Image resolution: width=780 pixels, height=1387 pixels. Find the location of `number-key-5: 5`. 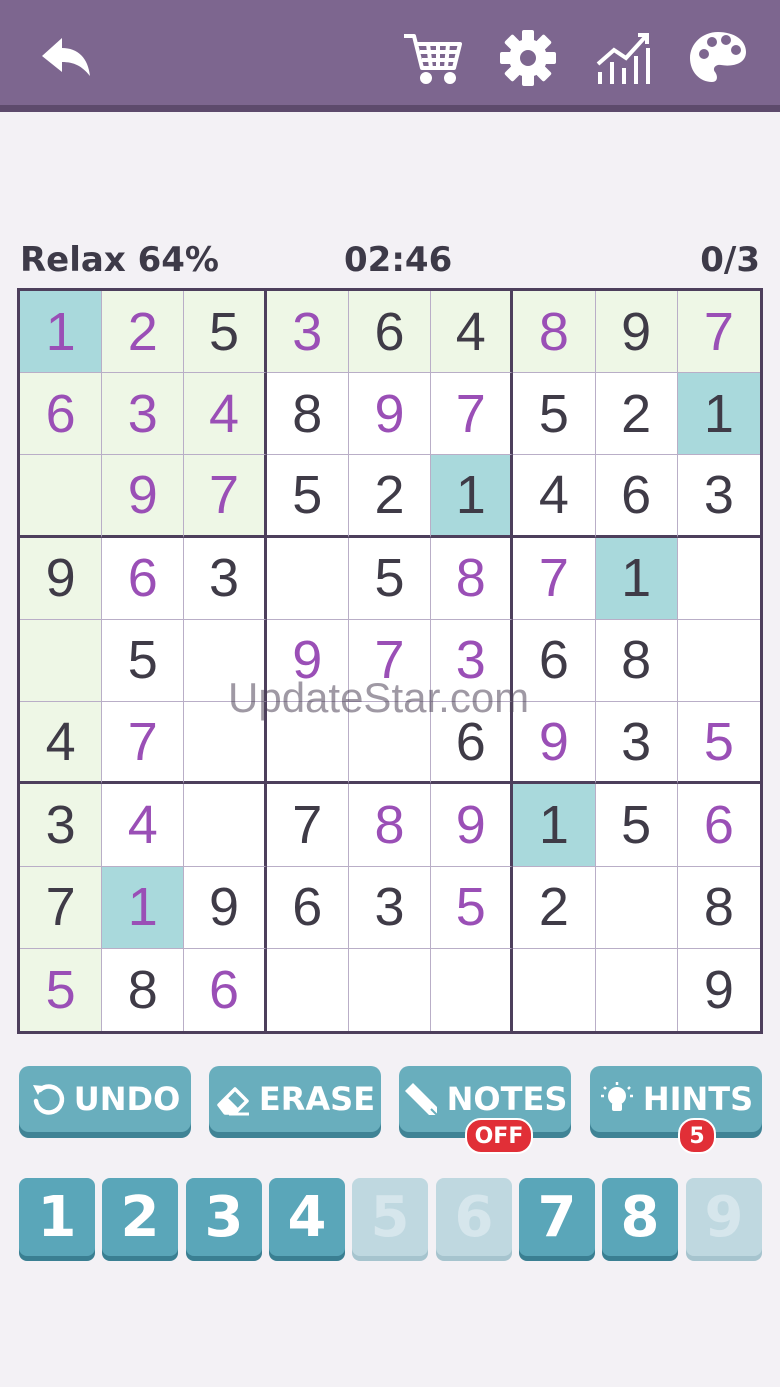

number-key-5: 5 is located at coordinates (390, 1217).